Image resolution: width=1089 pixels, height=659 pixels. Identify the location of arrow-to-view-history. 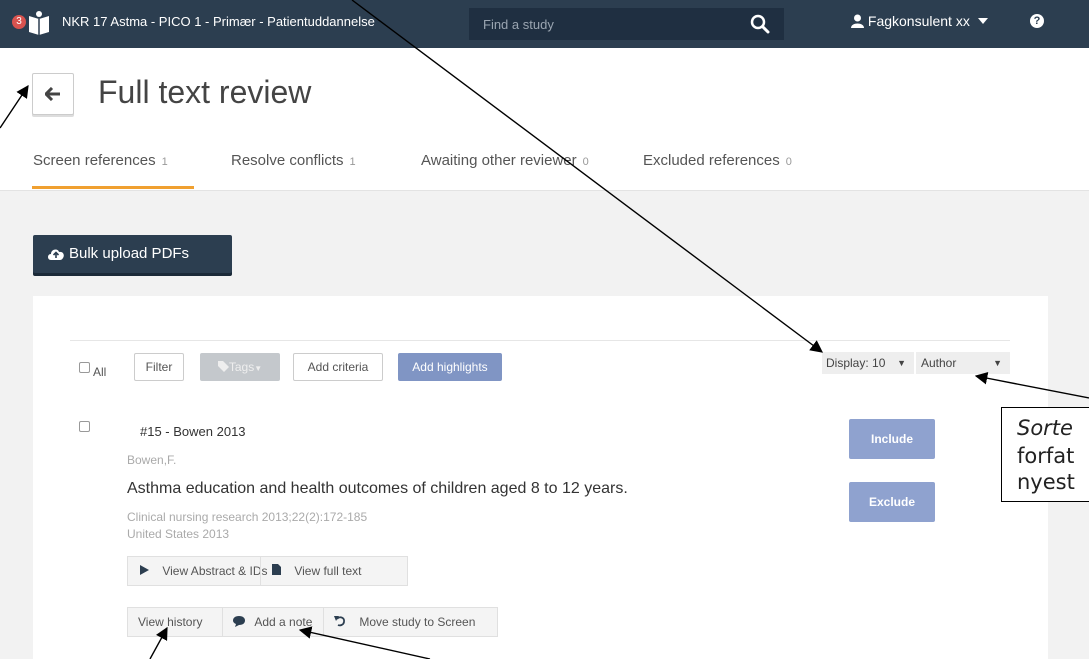
(158, 642).